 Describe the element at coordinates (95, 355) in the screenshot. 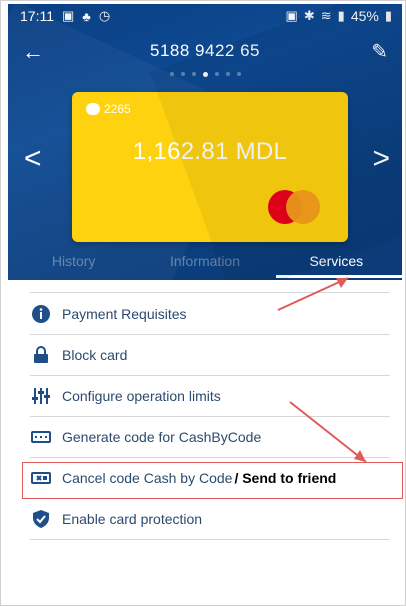

I see `service-label: Block card` at that location.